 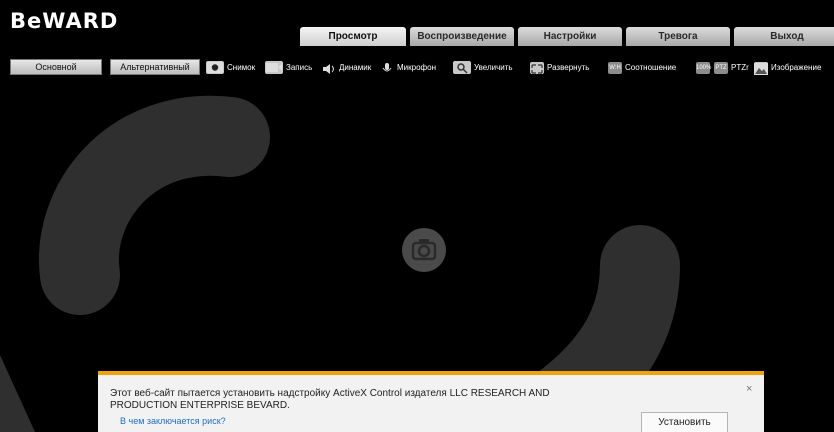 What do you see at coordinates (784, 36) in the screenshot?
I see `tab-exit: Выход` at bounding box center [784, 36].